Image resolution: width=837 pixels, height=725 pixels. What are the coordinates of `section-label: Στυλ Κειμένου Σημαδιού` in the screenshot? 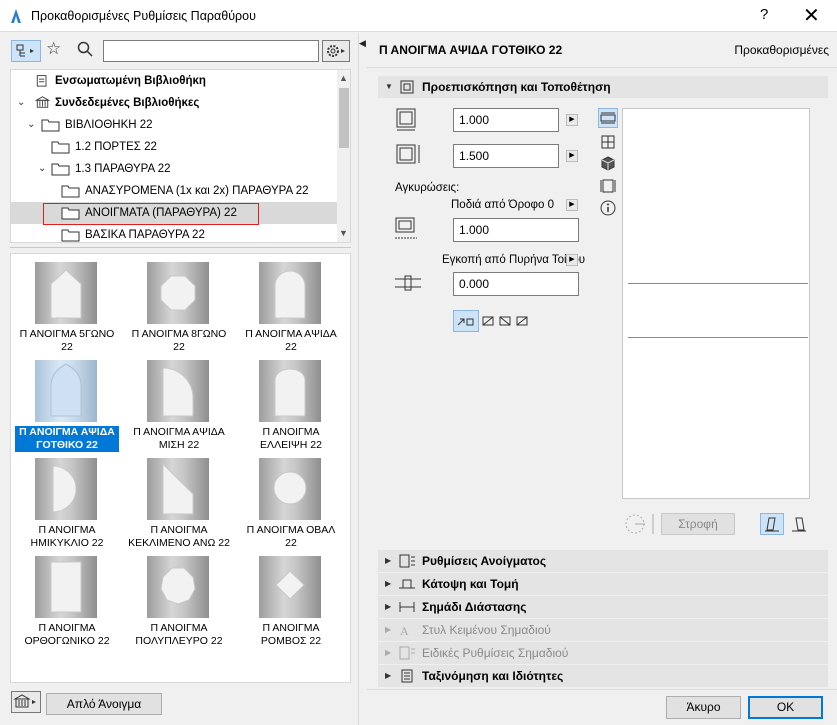 It's located at (486, 630).